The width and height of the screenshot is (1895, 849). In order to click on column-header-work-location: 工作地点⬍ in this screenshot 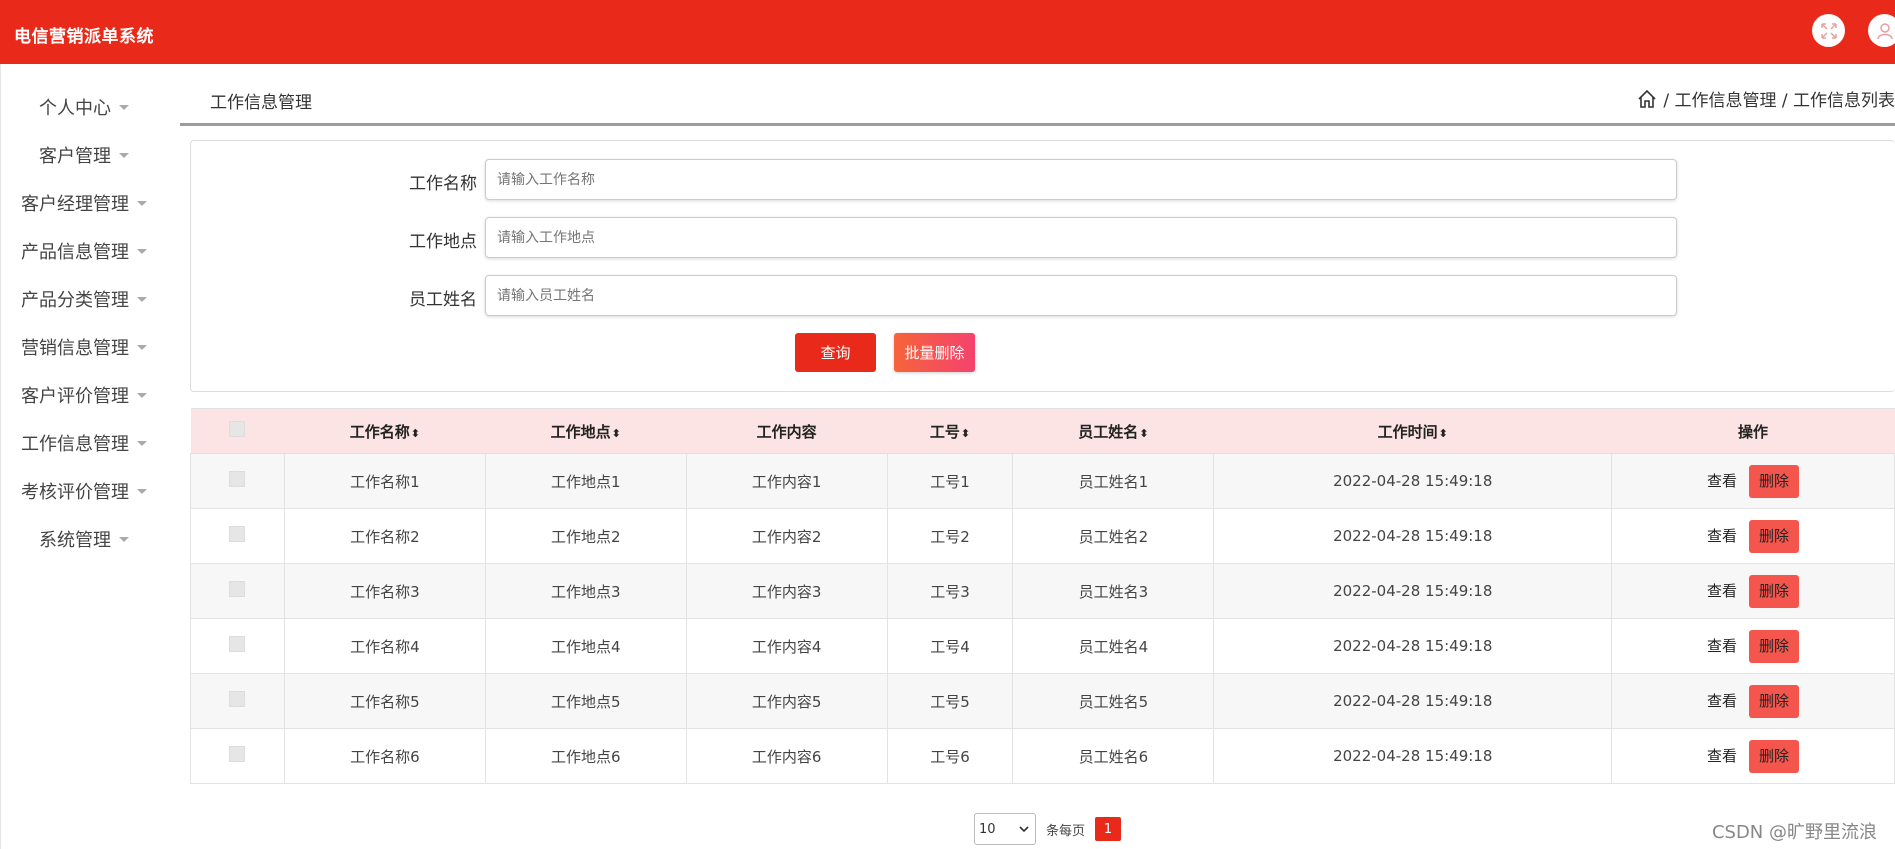, I will do `click(586, 431)`.